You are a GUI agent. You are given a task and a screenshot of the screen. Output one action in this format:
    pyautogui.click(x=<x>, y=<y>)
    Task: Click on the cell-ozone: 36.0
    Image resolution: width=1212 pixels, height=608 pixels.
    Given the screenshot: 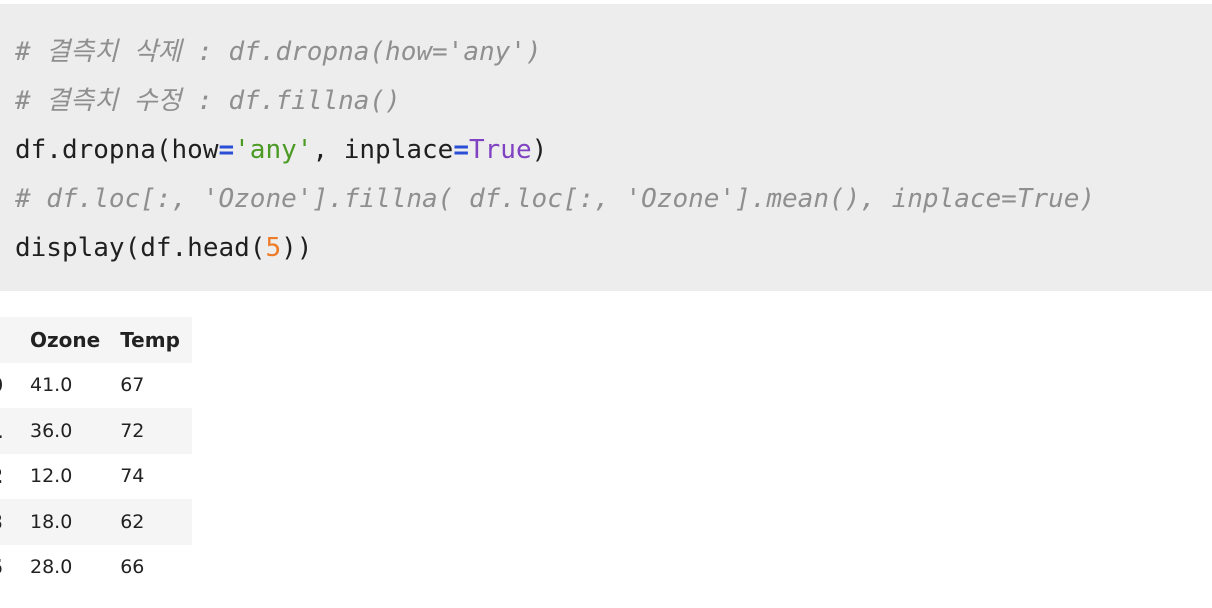 What is the action you would take?
    pyautogui.click(x=51, y=430)
    